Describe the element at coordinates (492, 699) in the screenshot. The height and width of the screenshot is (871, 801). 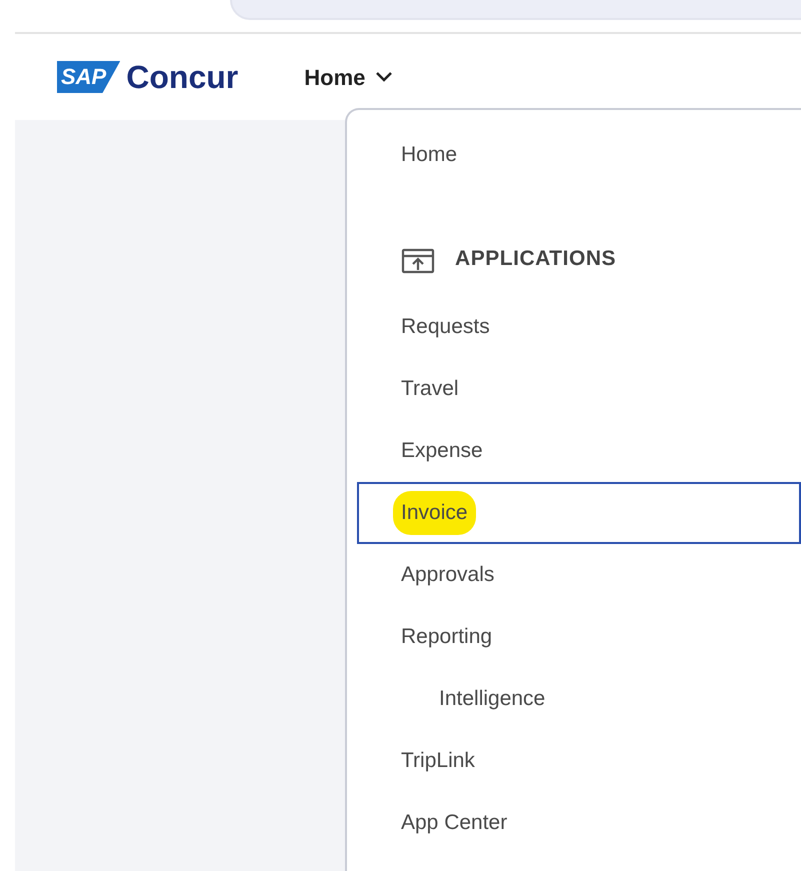
I see `item-label: Intelligence` at that location.